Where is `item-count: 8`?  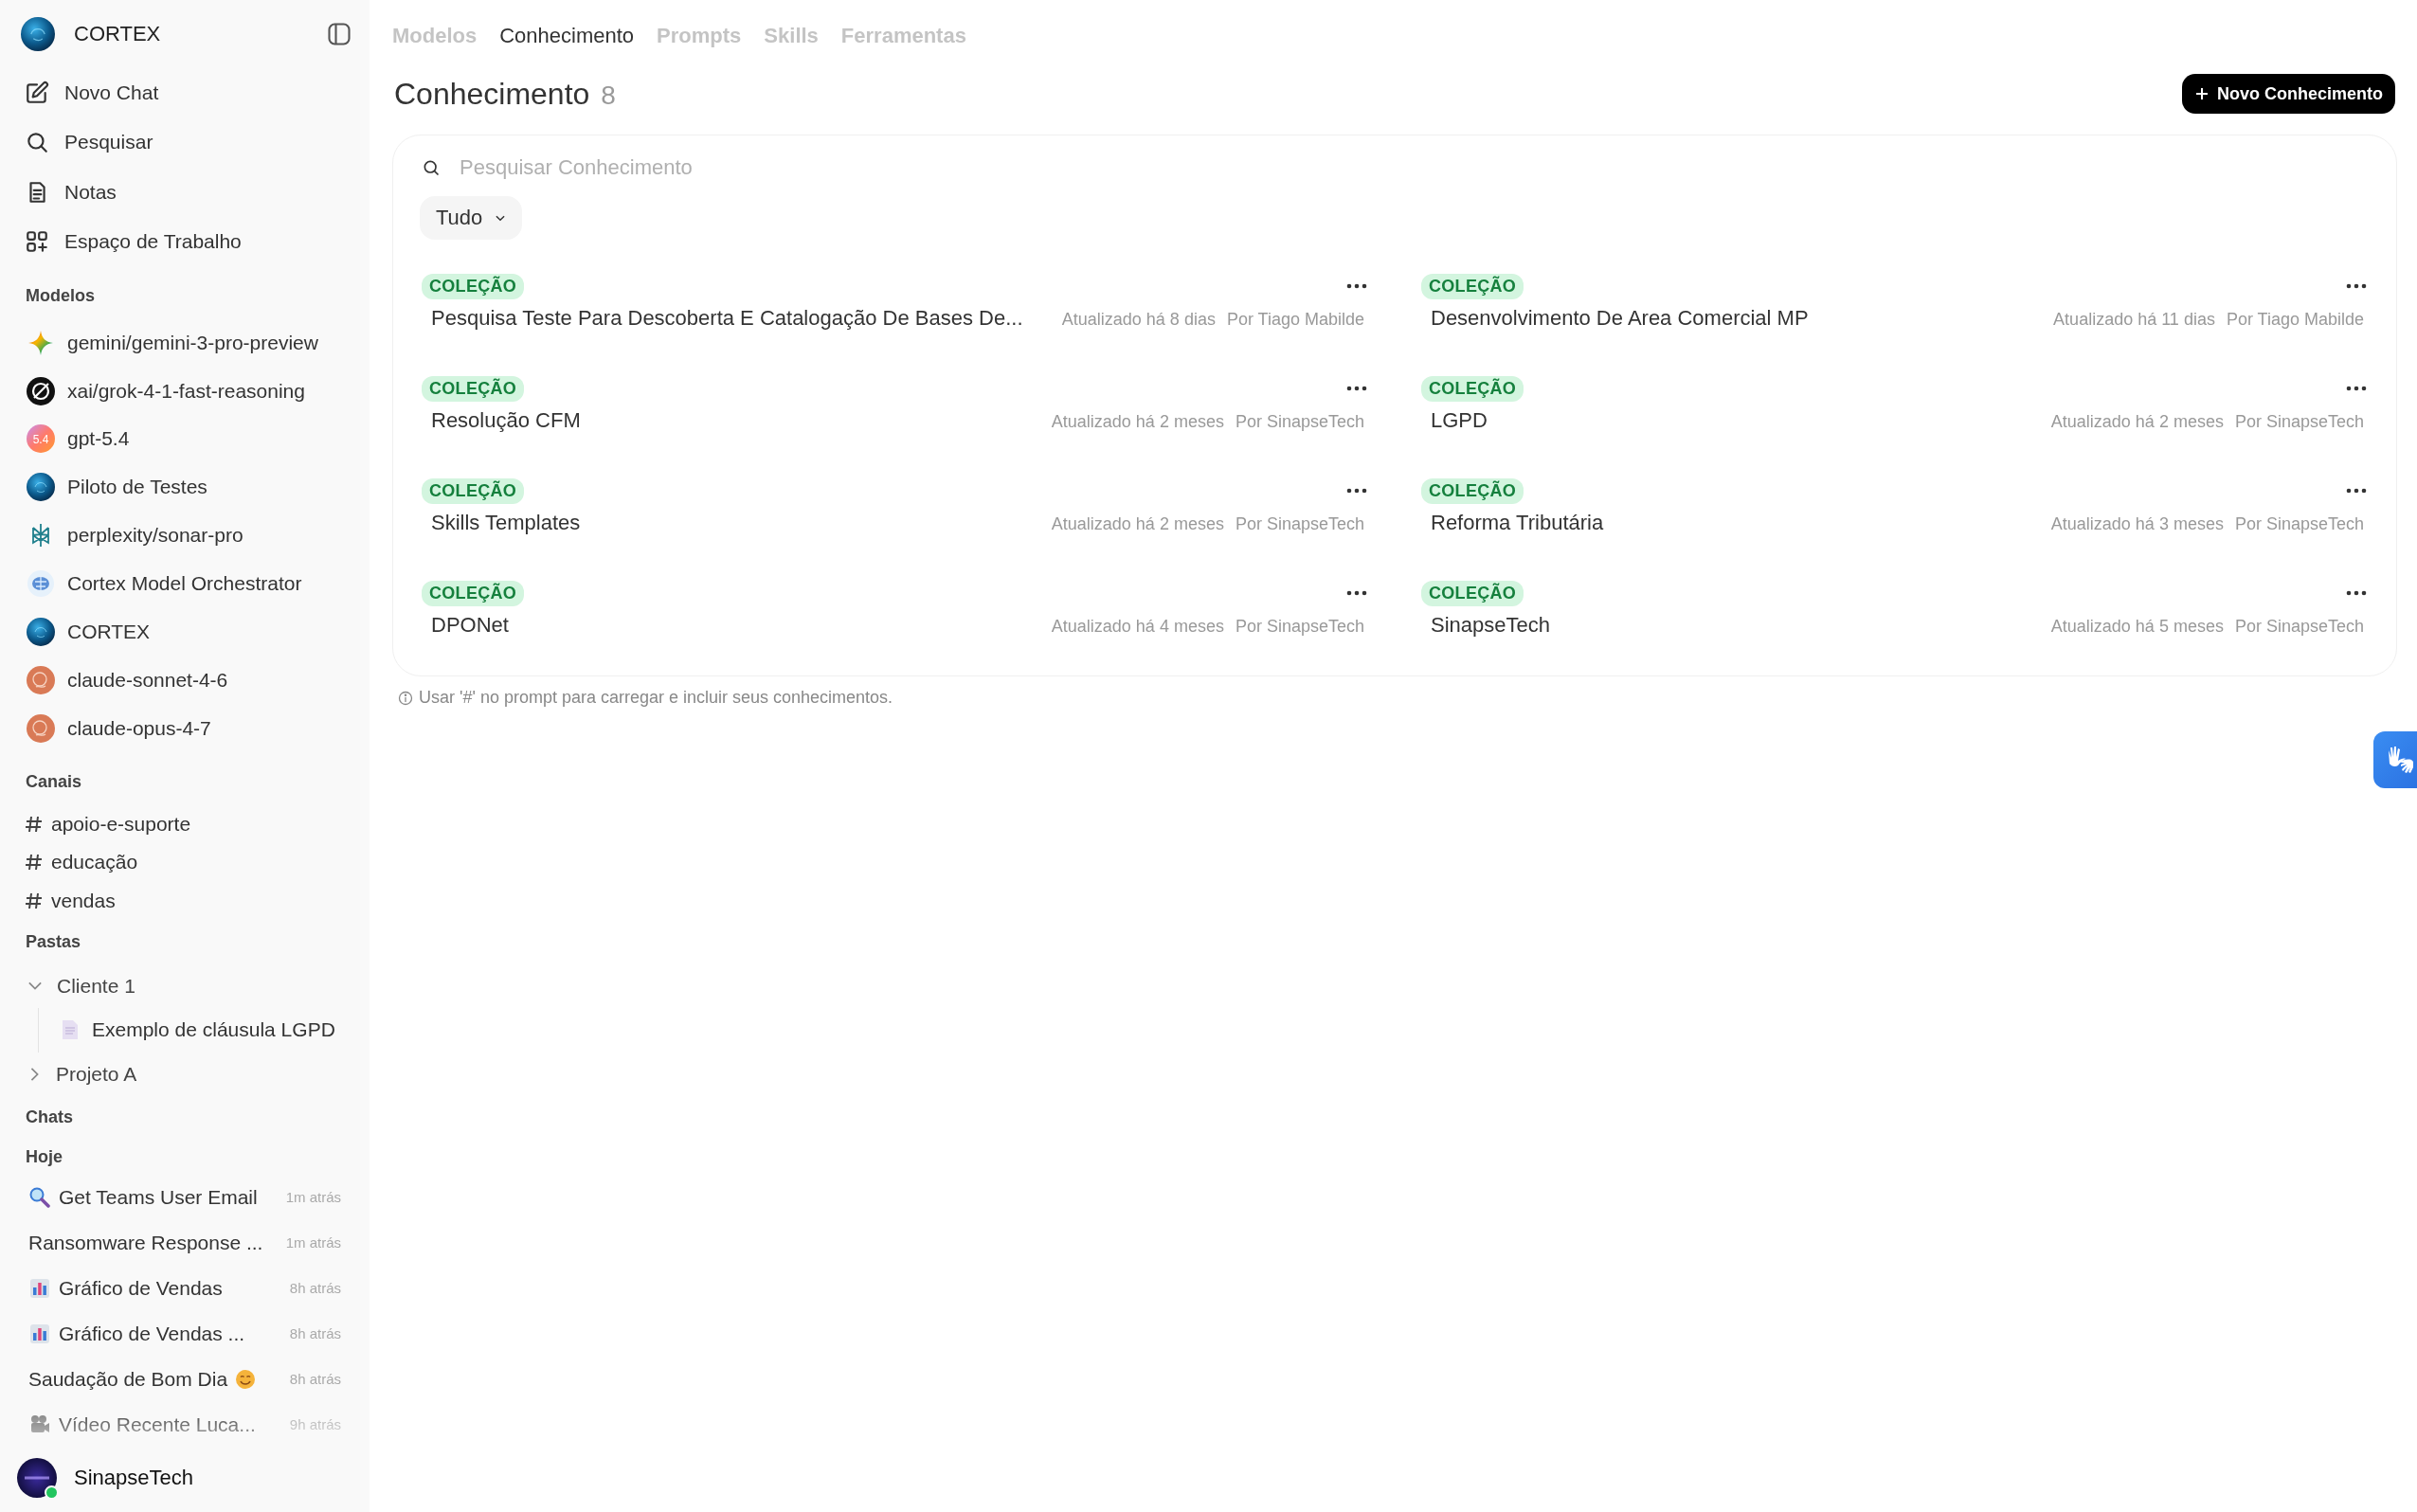 item-count: 8 is located at coordinates (608, 95).